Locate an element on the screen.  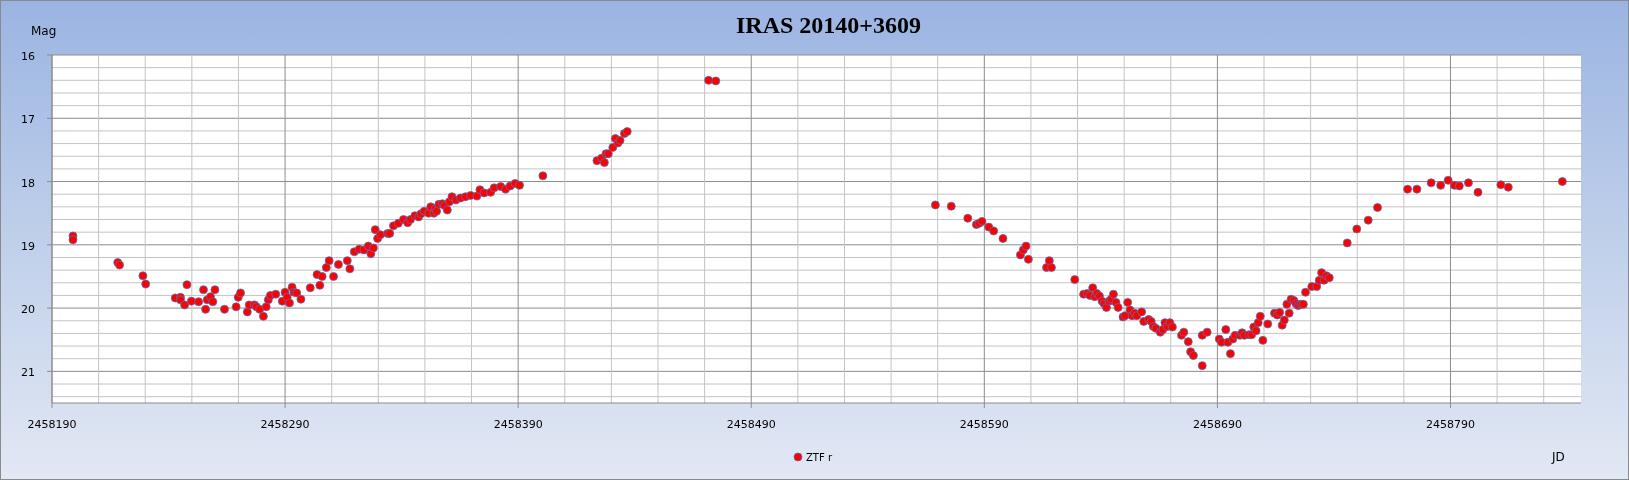
tick-label: 2458590 is located at coordinates (984, 424).